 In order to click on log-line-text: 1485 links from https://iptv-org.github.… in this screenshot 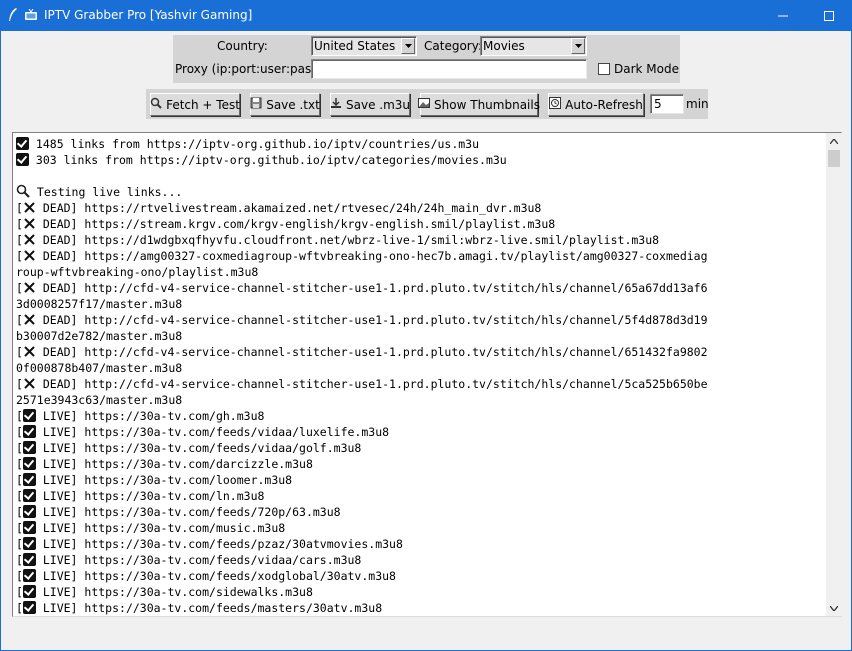, I will do `click(254, 144)`.